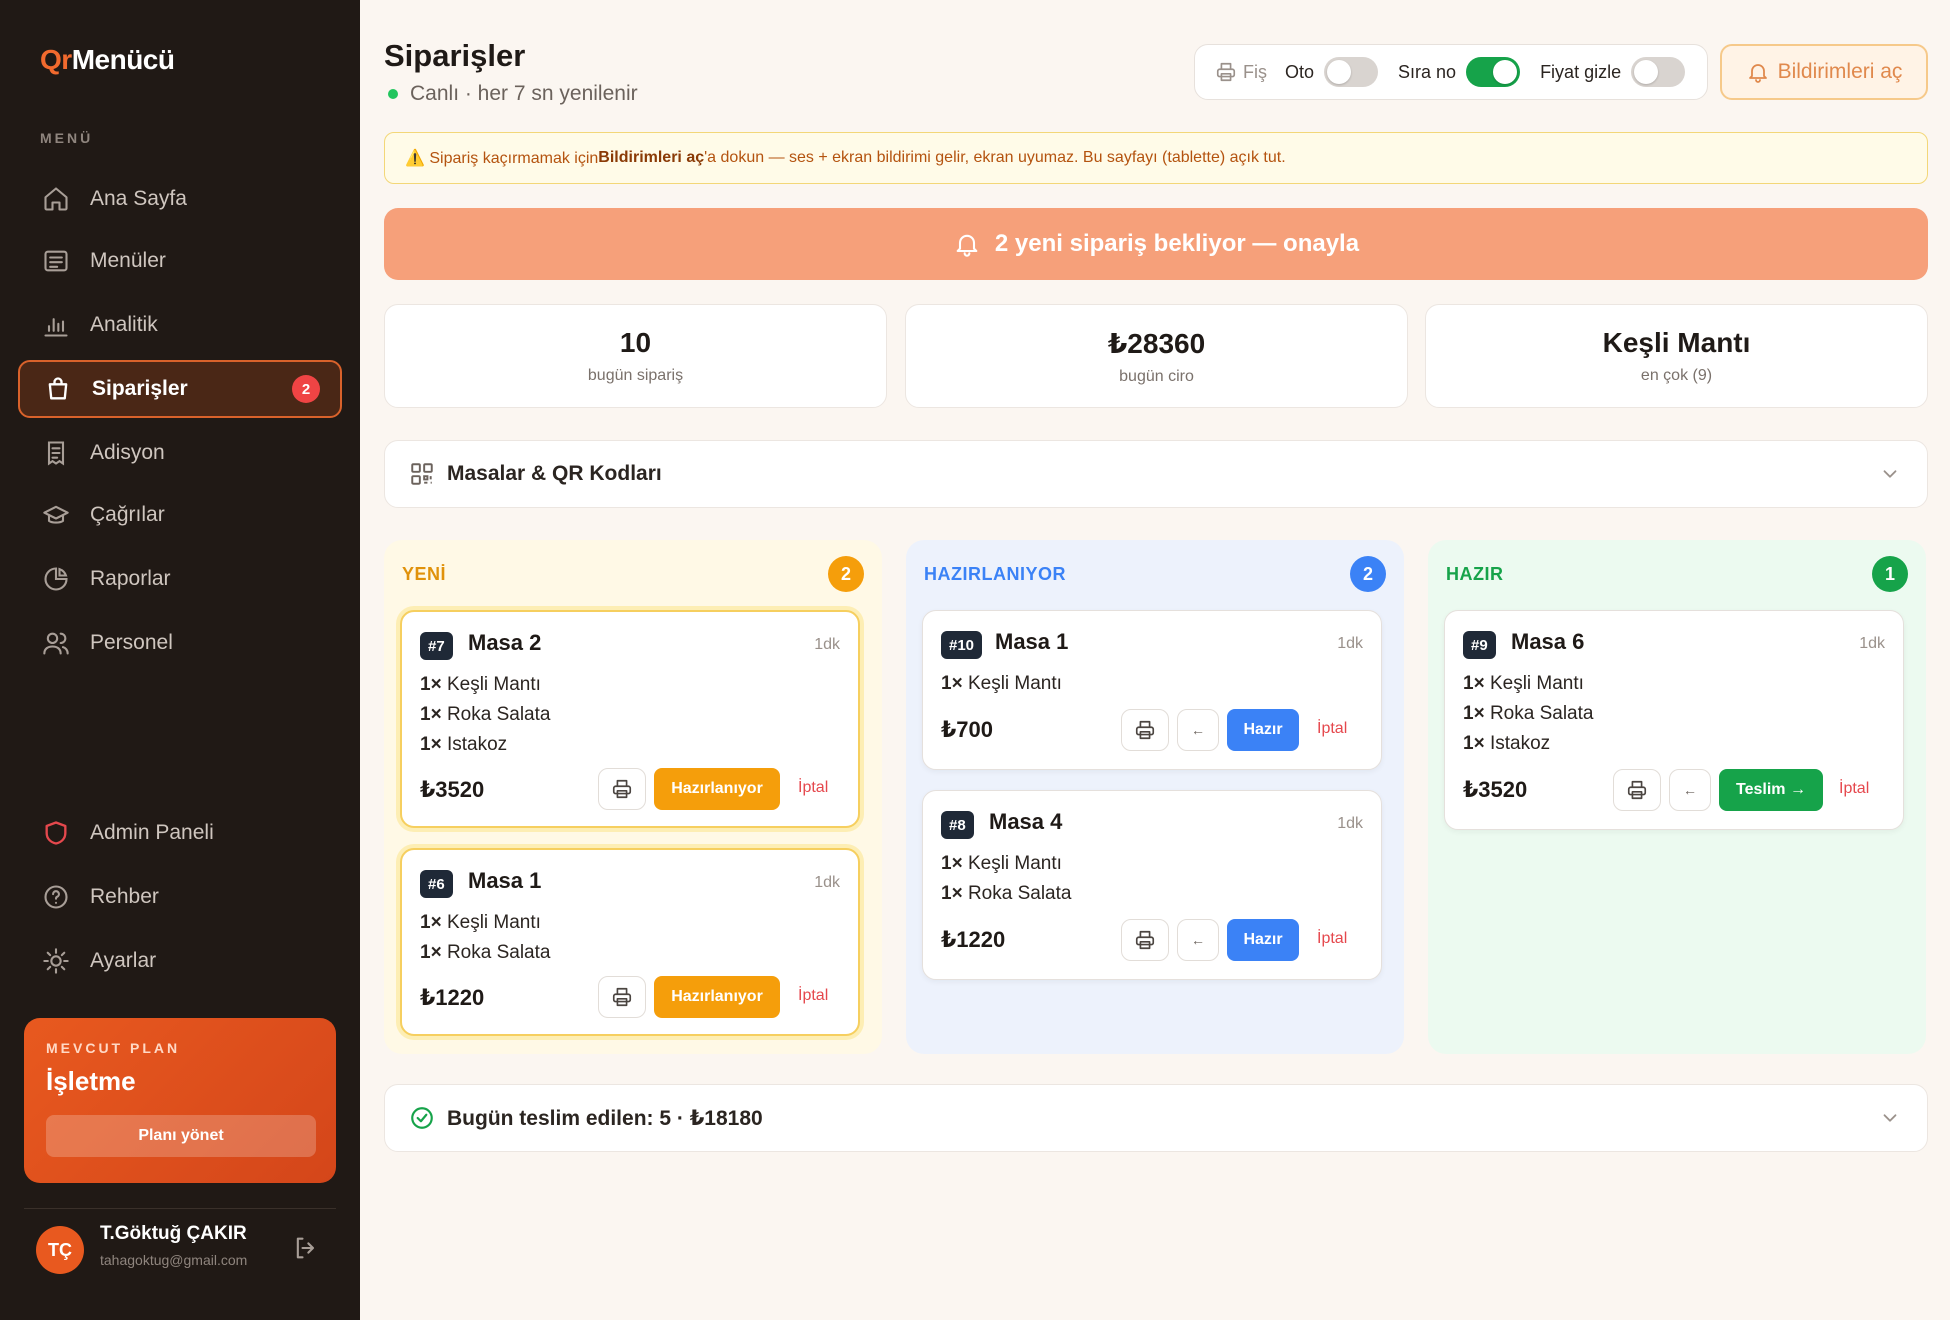 This screenshot has width=1950, height=1320. I want to click on delivered-today-section: Bugün teslim edilen: 5 · ₺18180, so click(1156, 1118).